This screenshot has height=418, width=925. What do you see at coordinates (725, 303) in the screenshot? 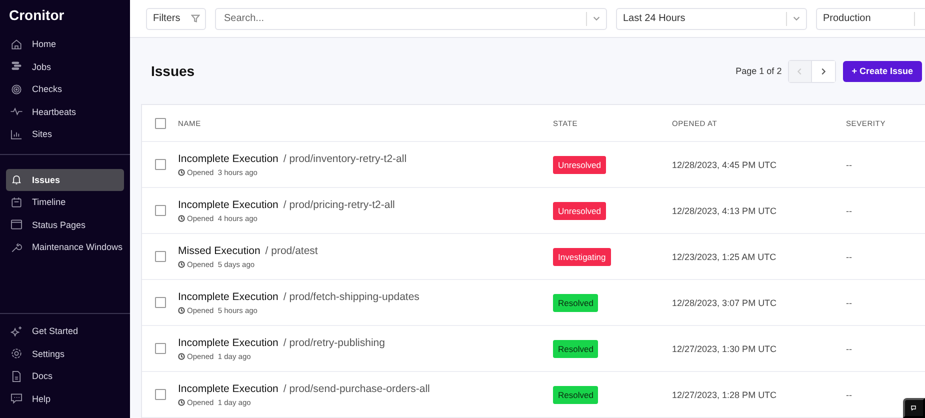
I see `opened-at-cell-text: 12/28/2023, 3:07 PM UTC` at bounding box center [725, 303].